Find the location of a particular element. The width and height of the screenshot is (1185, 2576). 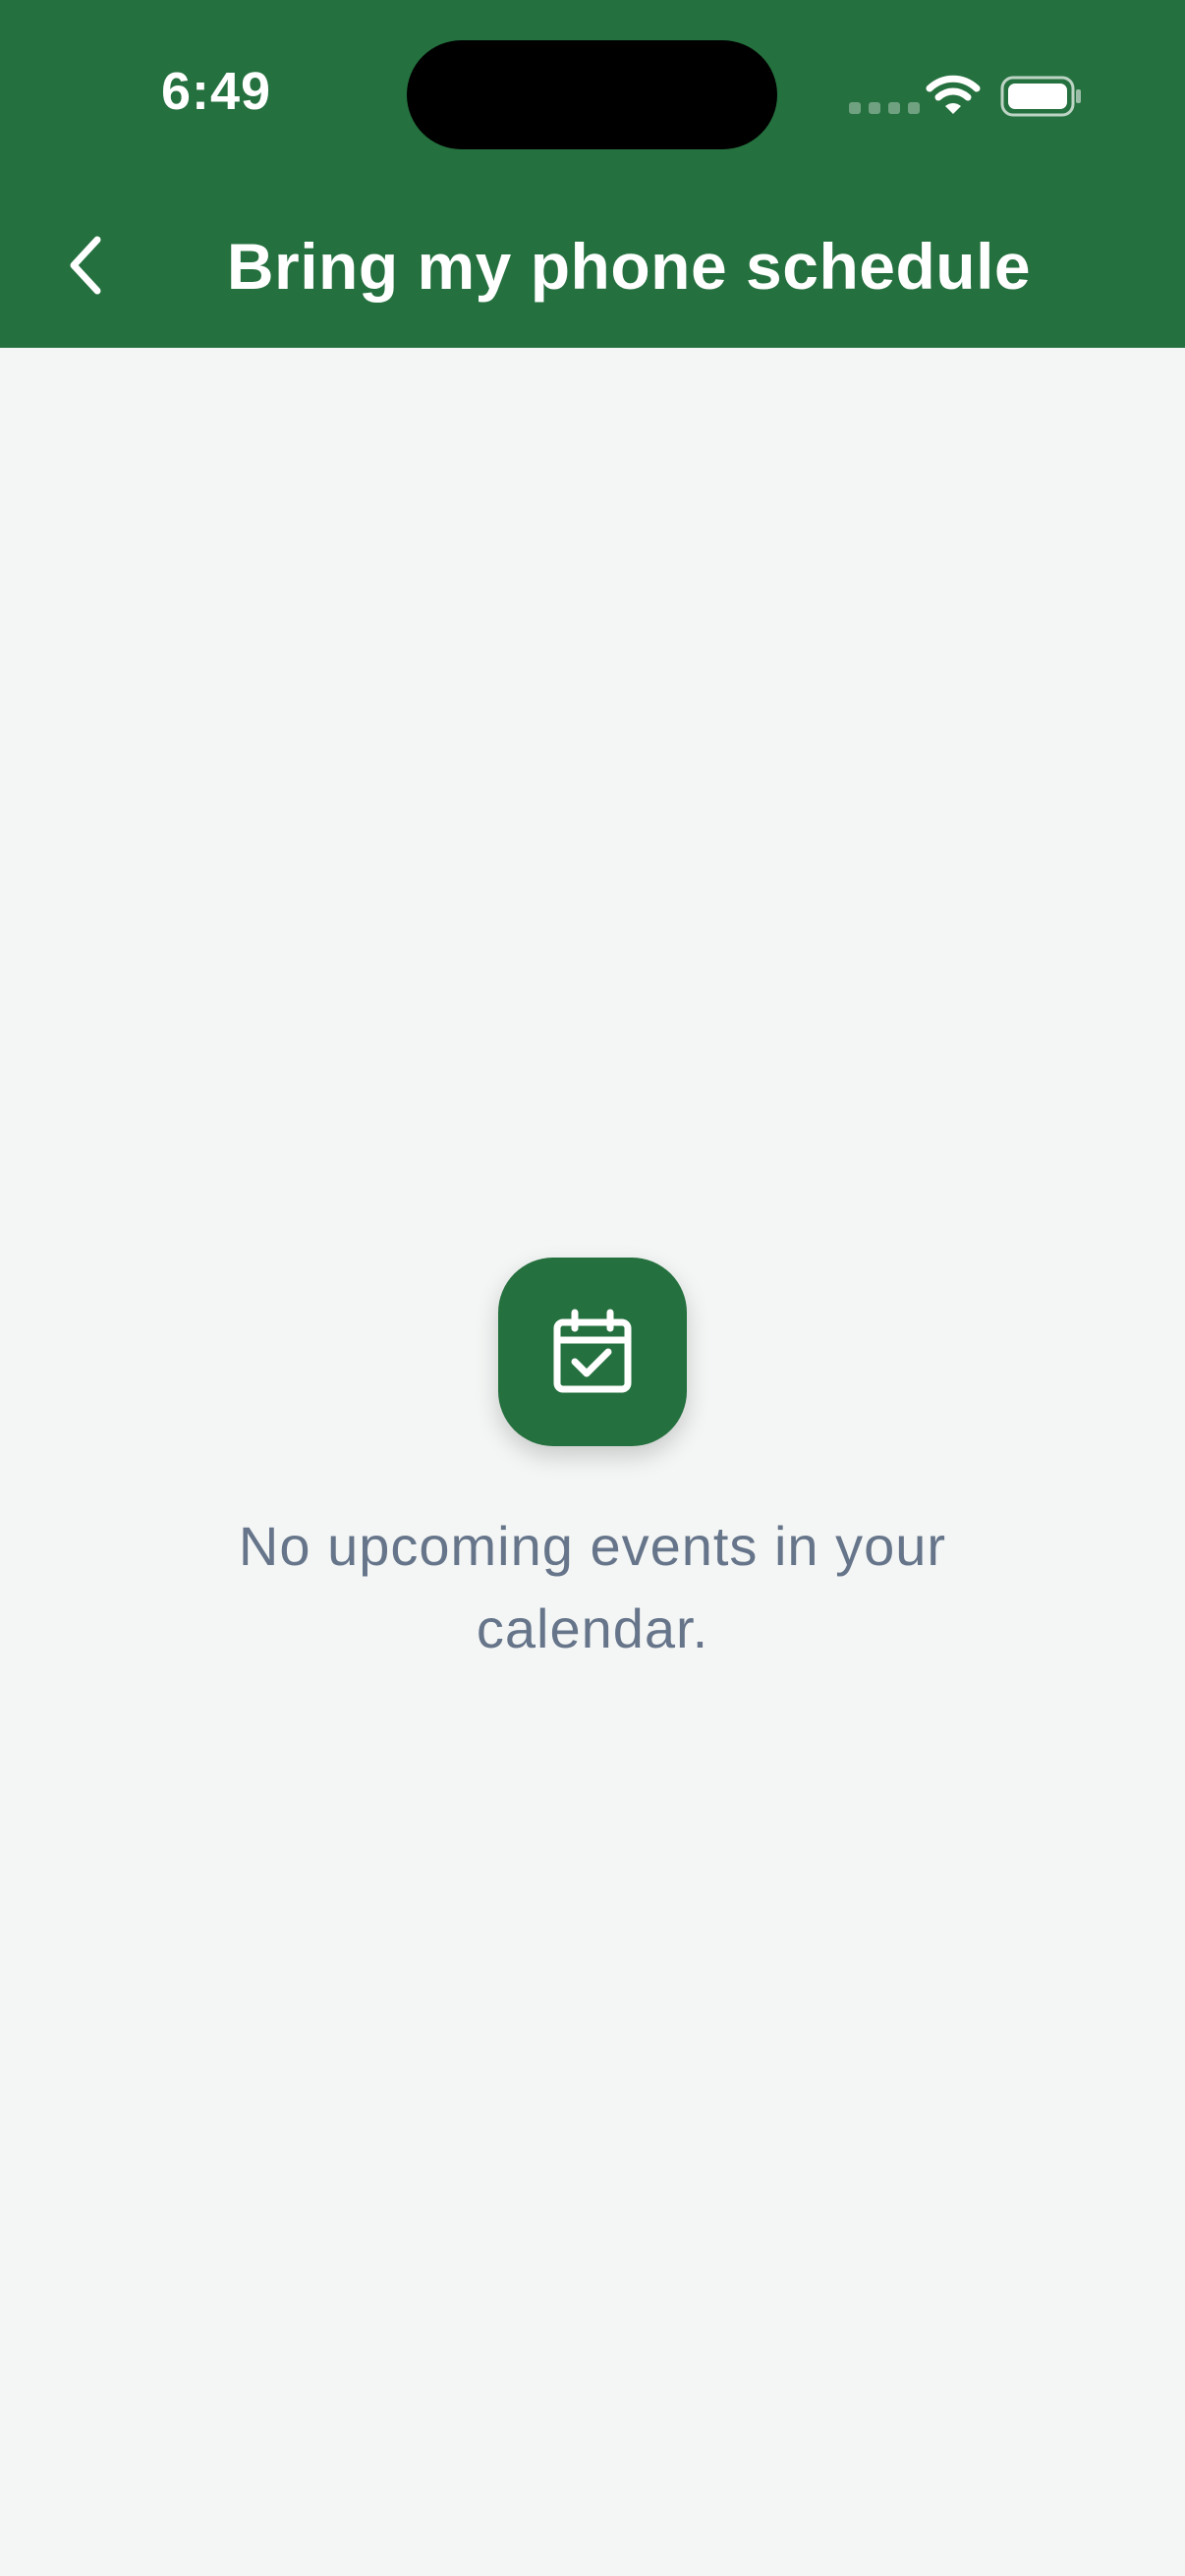

dynamic-island is located at coordinates (592, 94).